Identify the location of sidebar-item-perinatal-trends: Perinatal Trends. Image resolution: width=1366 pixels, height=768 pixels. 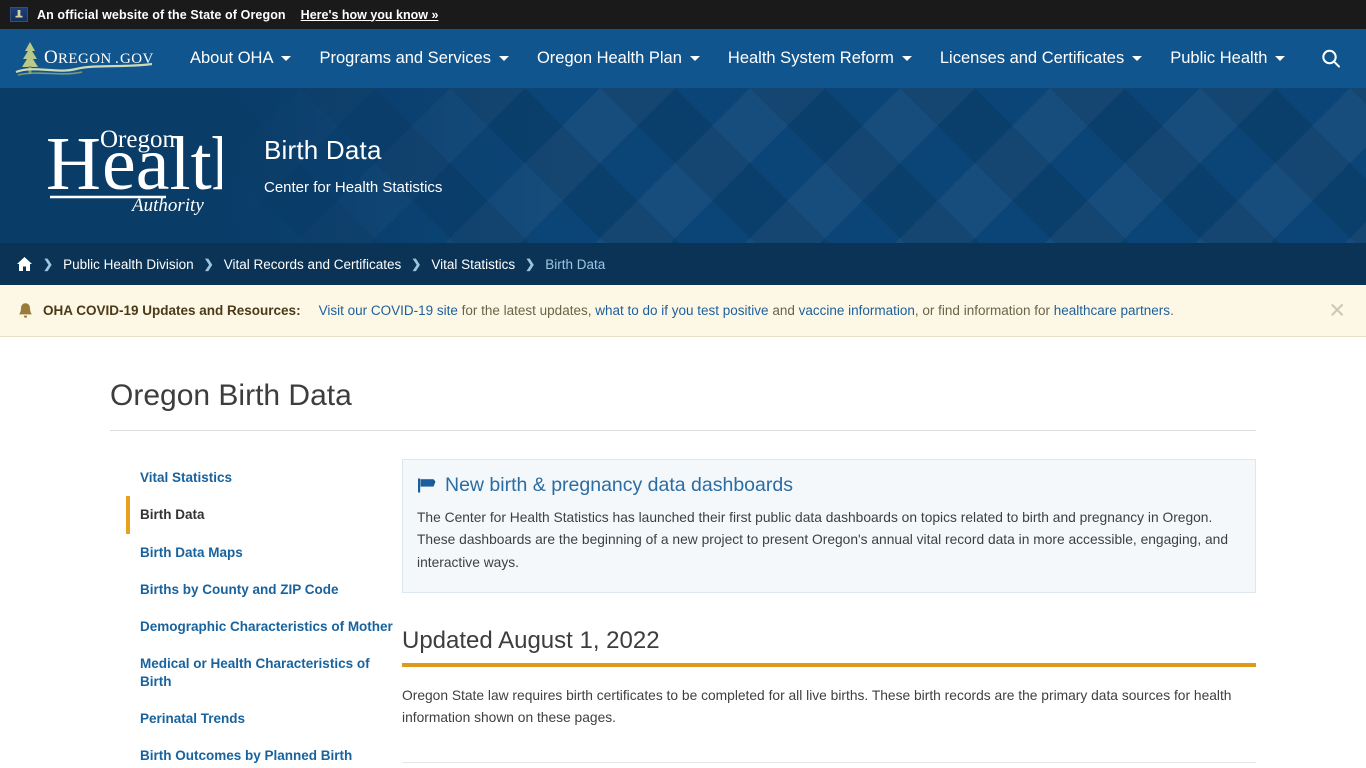
(264, 718).